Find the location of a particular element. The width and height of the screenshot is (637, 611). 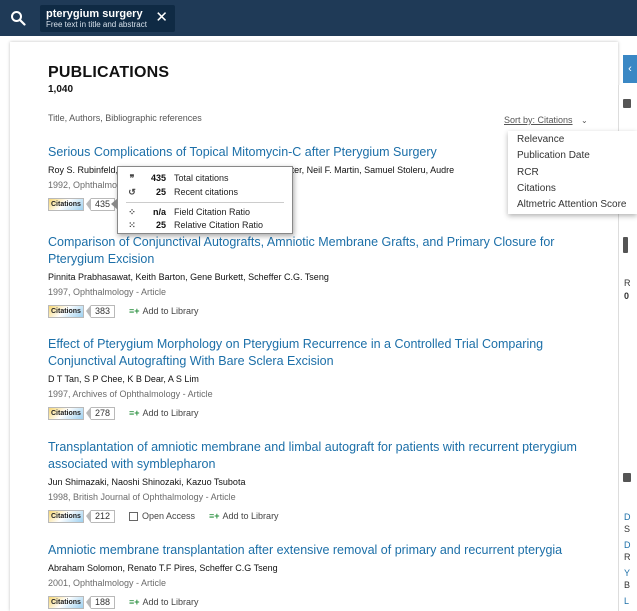

search-query: pterygium surgery is located at coordinates (94, 14).